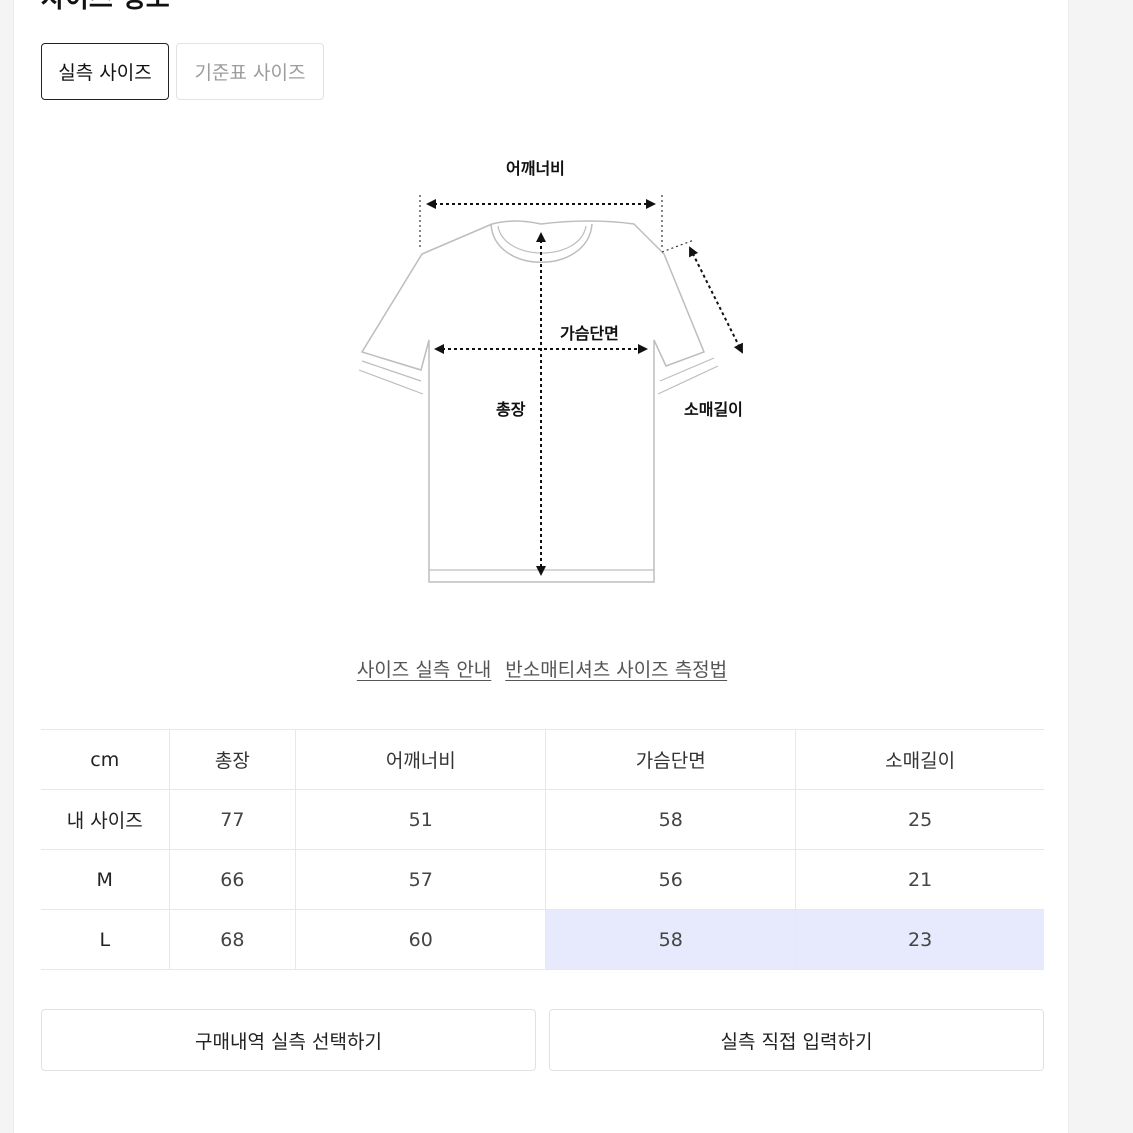  I want to click on header-length: 총장, so click(232, 759).